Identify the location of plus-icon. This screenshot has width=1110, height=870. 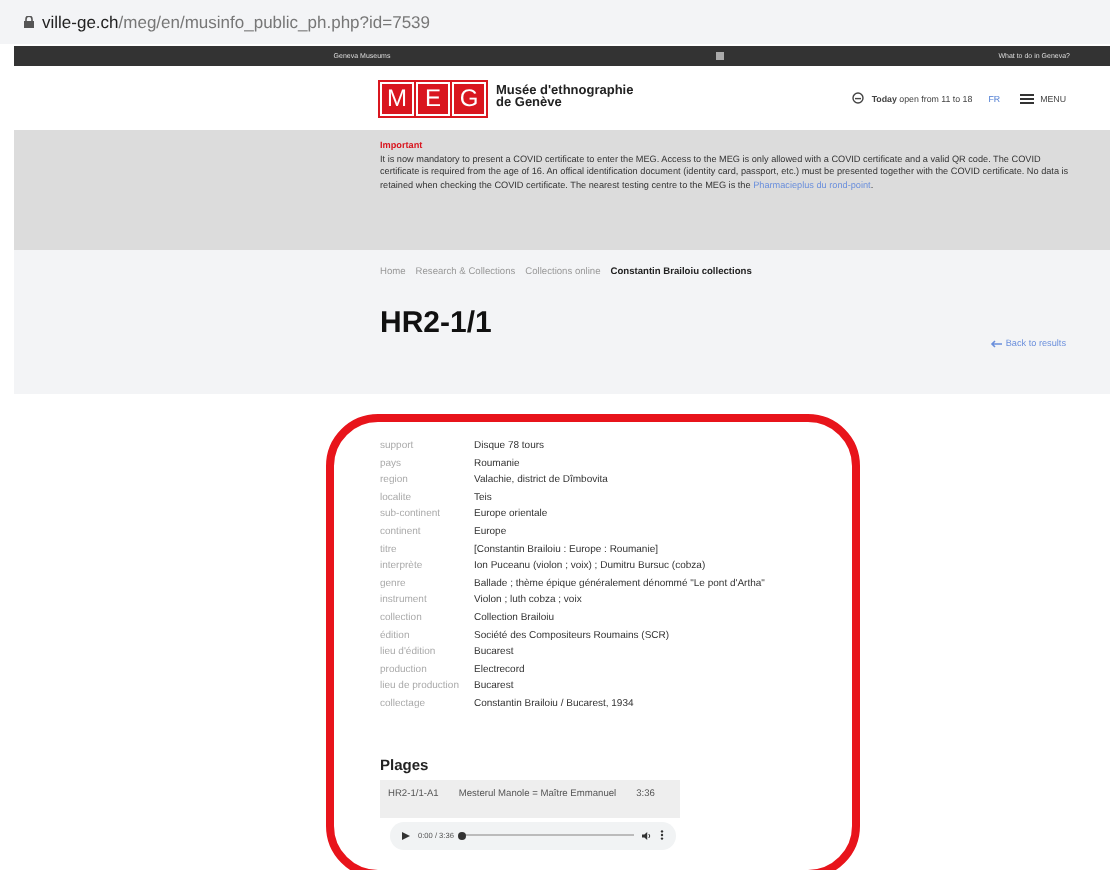
(719, 56).